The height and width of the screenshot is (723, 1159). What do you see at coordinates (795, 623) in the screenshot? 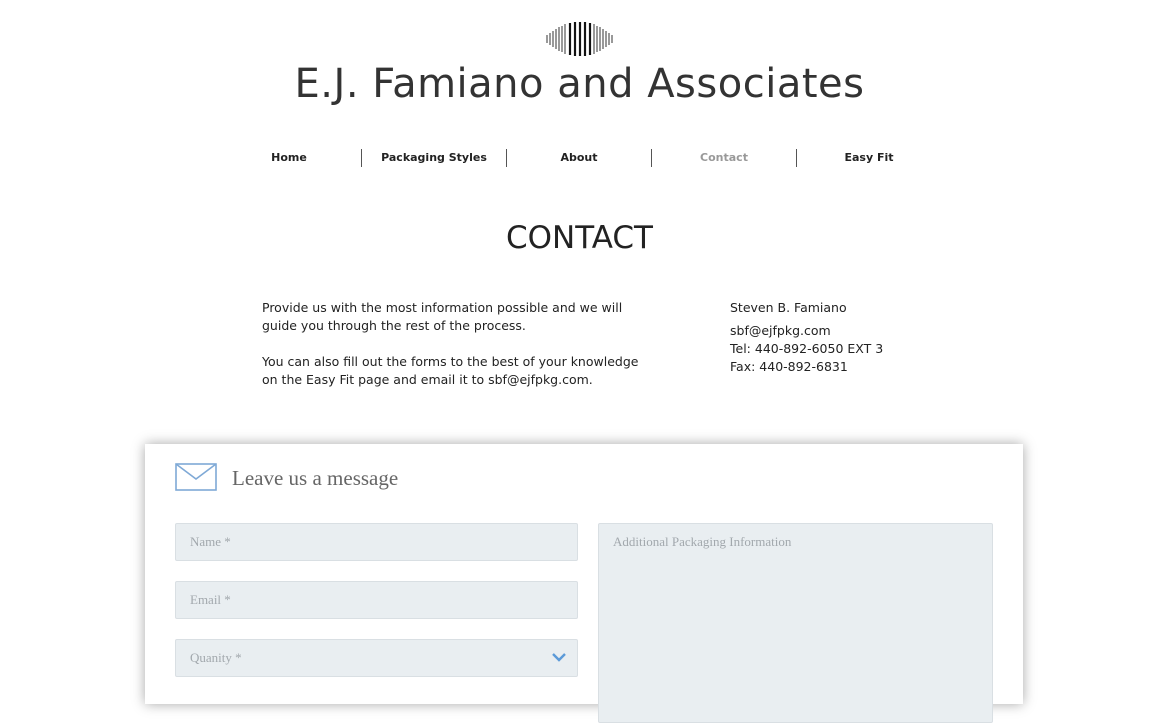
I see `additional-info-textarea` at bounding box center [795, 623].